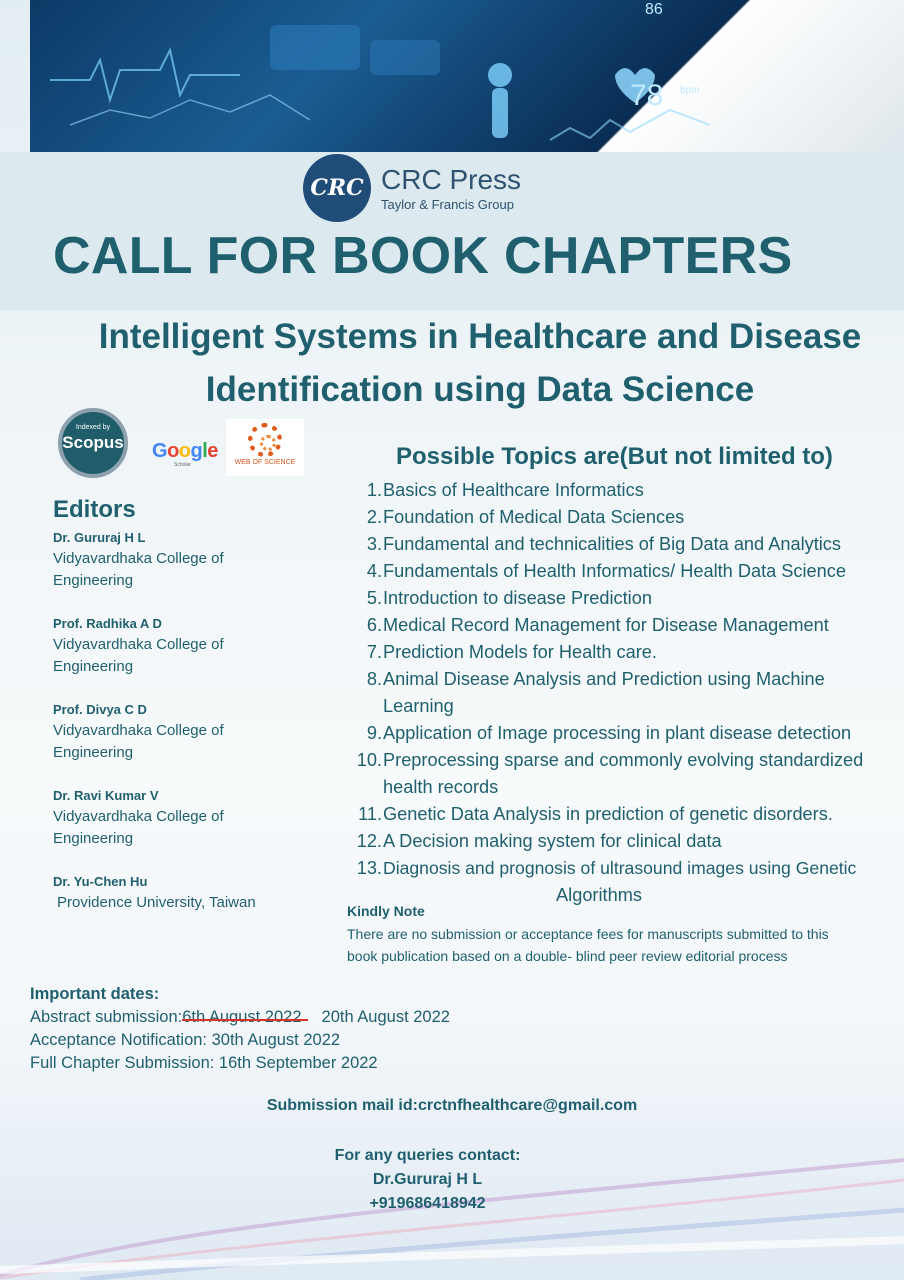 The width and height of the screenshot is (904, 1280). I want to click on topic-number: 11., so click(370, 814).